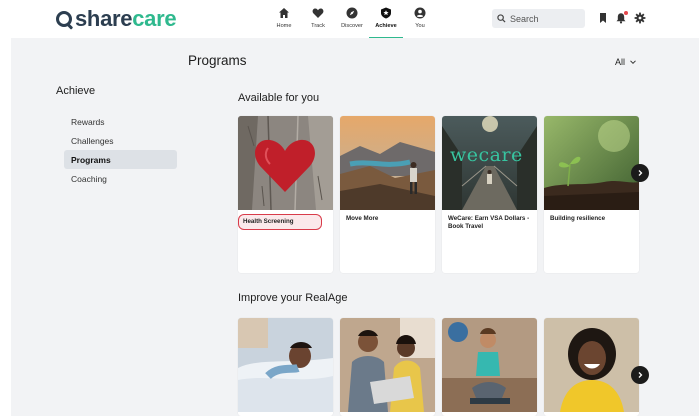 This screenshot has width=699, height=416. I want to click on filter-dropdown: All, so click(626, 62).